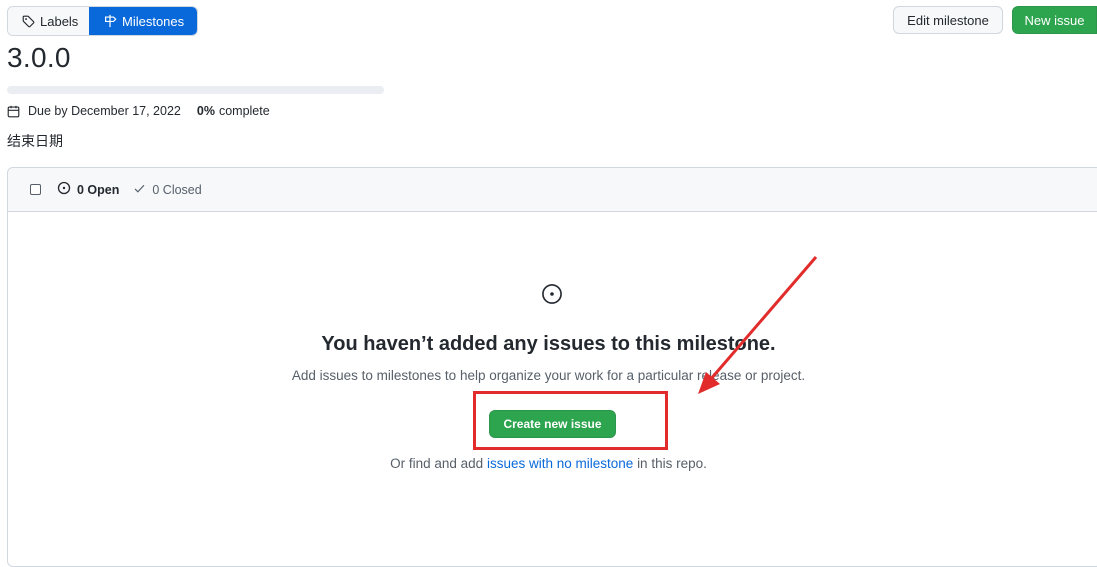 The width and height of the screenshot is (1097, 567). Describe the element at coordinates (104, 111) in the screenshot. I see `due-date: Due by December 17, 2022` at that location.